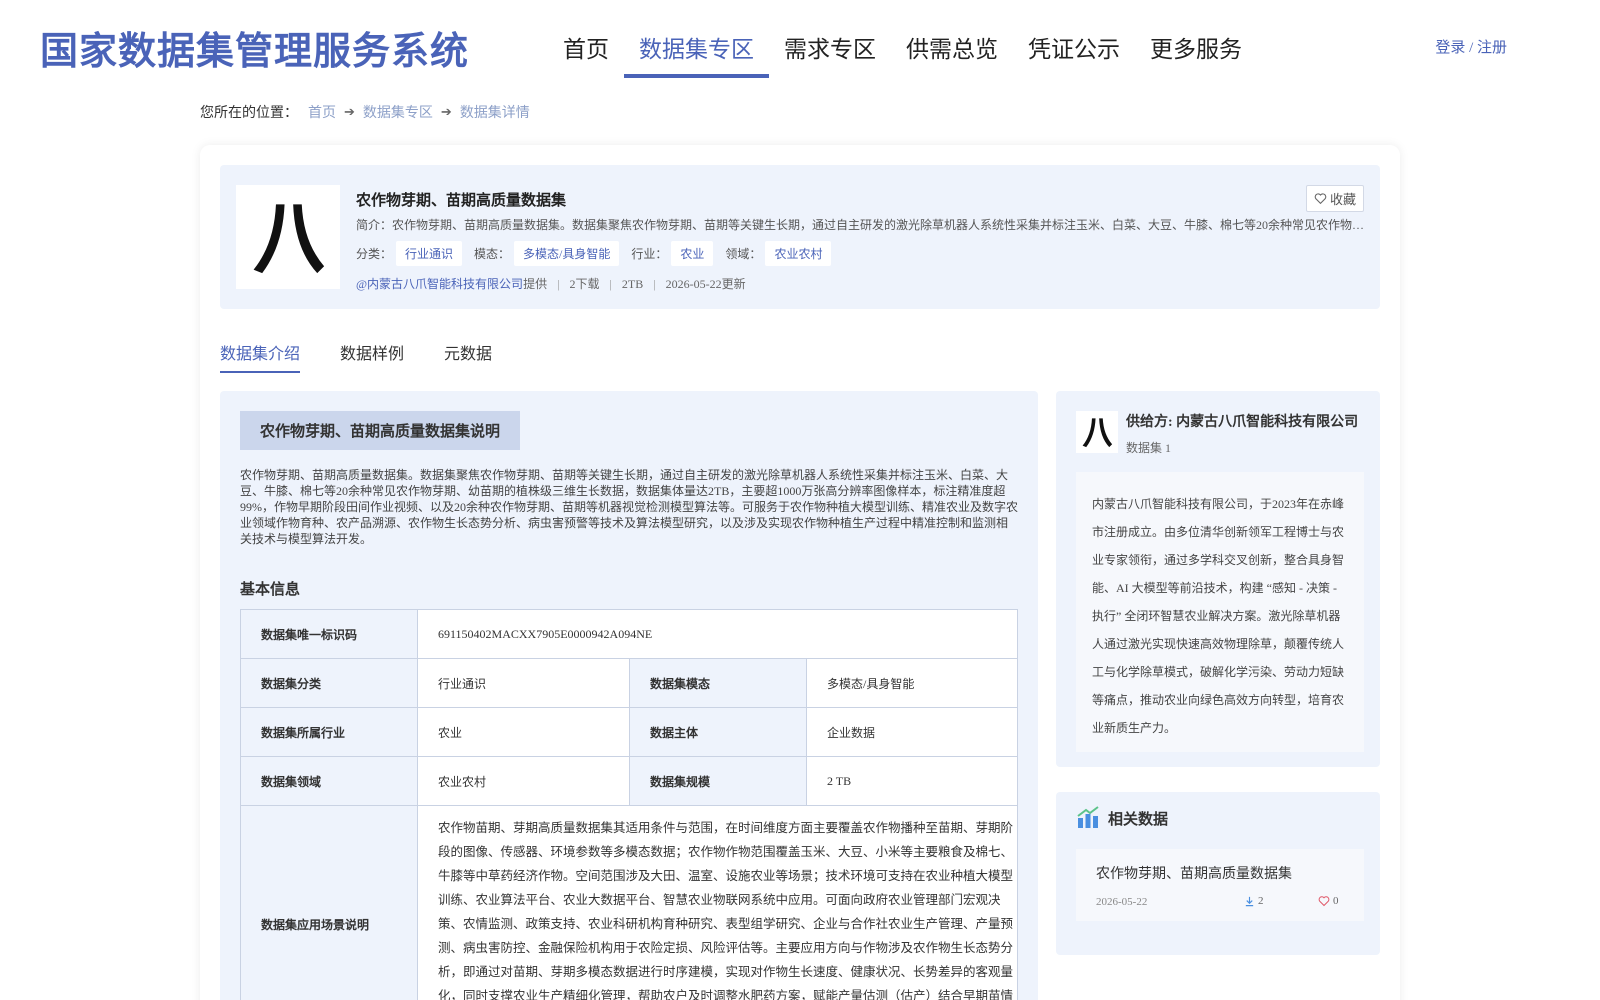 The width and height of the screenshot is (1600, 1000). What do you see at coordinates (718, 732) in the screenshot?
I see `table-key: 数据主体` at bounding box center [718, 732].